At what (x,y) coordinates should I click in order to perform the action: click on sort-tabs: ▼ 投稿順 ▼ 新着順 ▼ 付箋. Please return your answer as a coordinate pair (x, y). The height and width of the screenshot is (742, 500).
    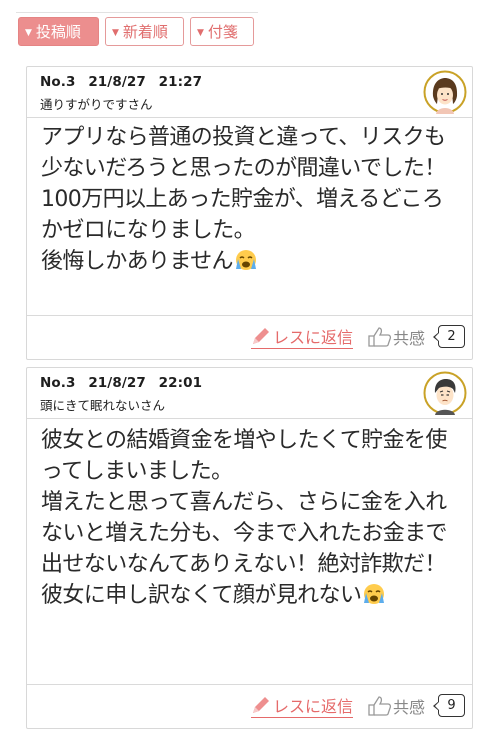
    Looking at the image, I should click on (137, 32).